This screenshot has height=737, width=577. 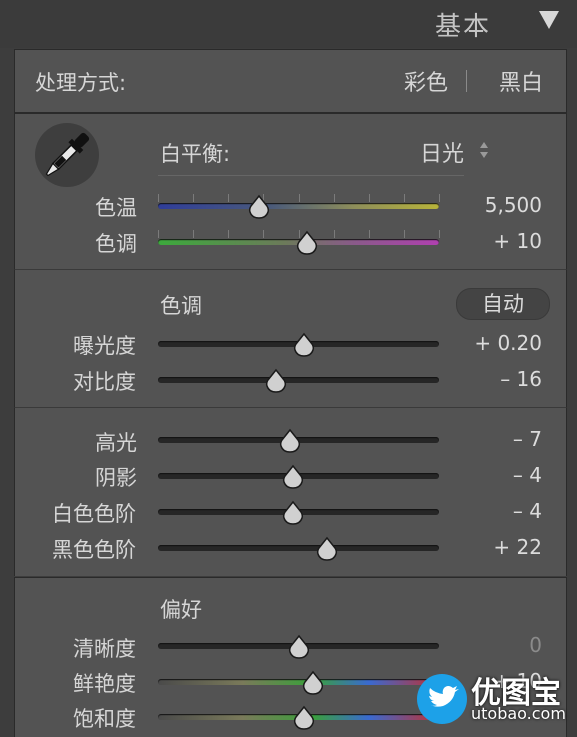 What do you see at coordinates (484, 150) in the screenshot?
I see `up-down-stepper-icon` at bounding box center [484, 150].